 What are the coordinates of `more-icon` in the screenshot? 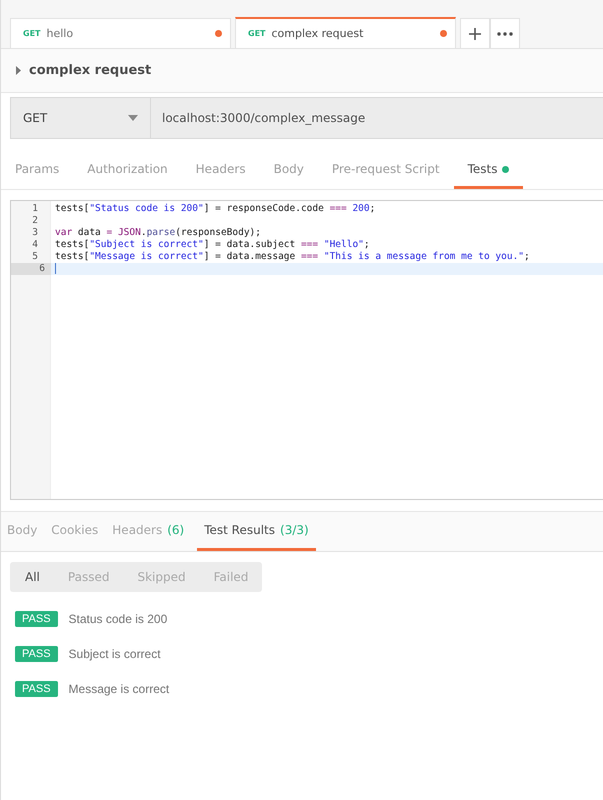 It's located at (505, 34).